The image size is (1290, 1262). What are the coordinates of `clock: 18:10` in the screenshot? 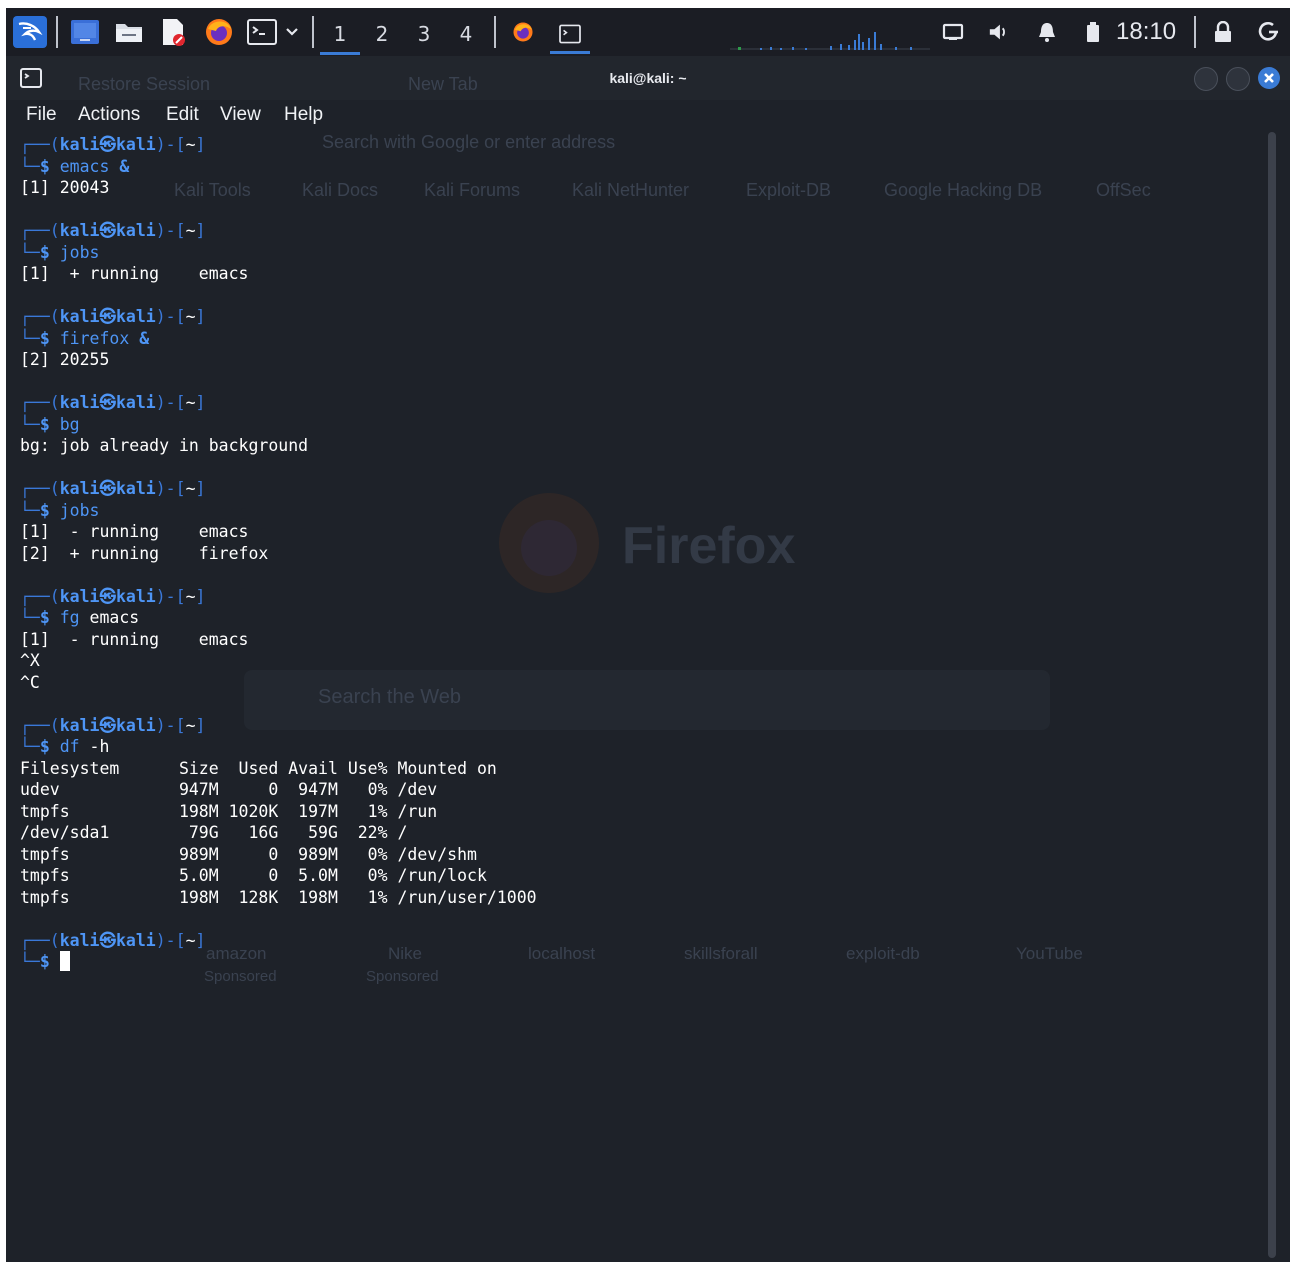 It's located at (1146, 32).